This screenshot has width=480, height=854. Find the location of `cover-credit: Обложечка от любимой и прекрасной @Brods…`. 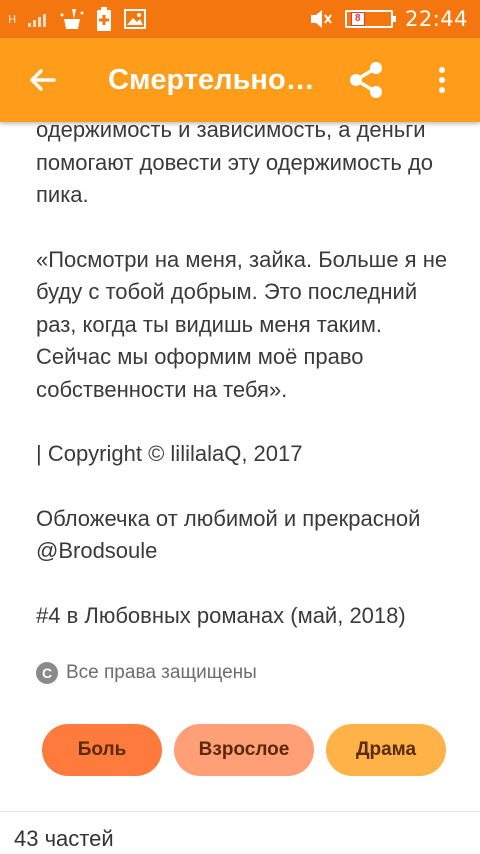

cover-credit: Обложечка от любимой и прекрасной @Brods… is located at coordinates (228, 534).